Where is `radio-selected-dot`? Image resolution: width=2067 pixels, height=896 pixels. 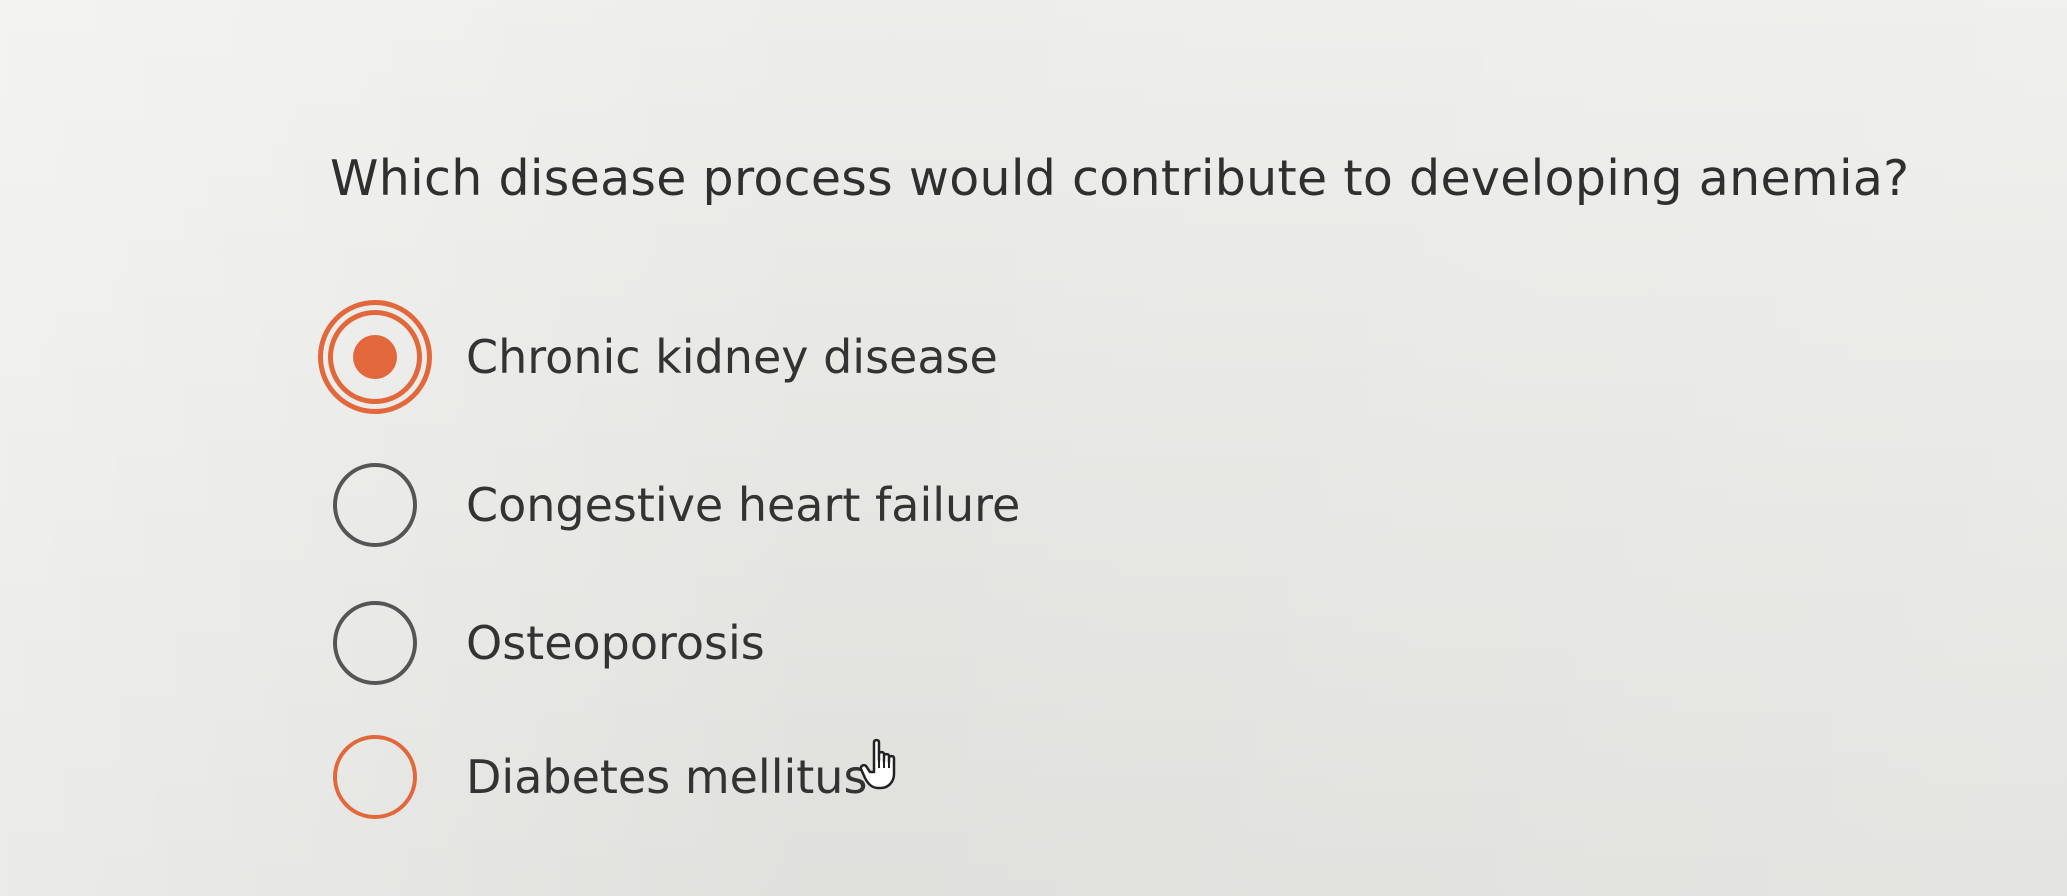 radio-selected-dot is located at coordinates (375, 357).